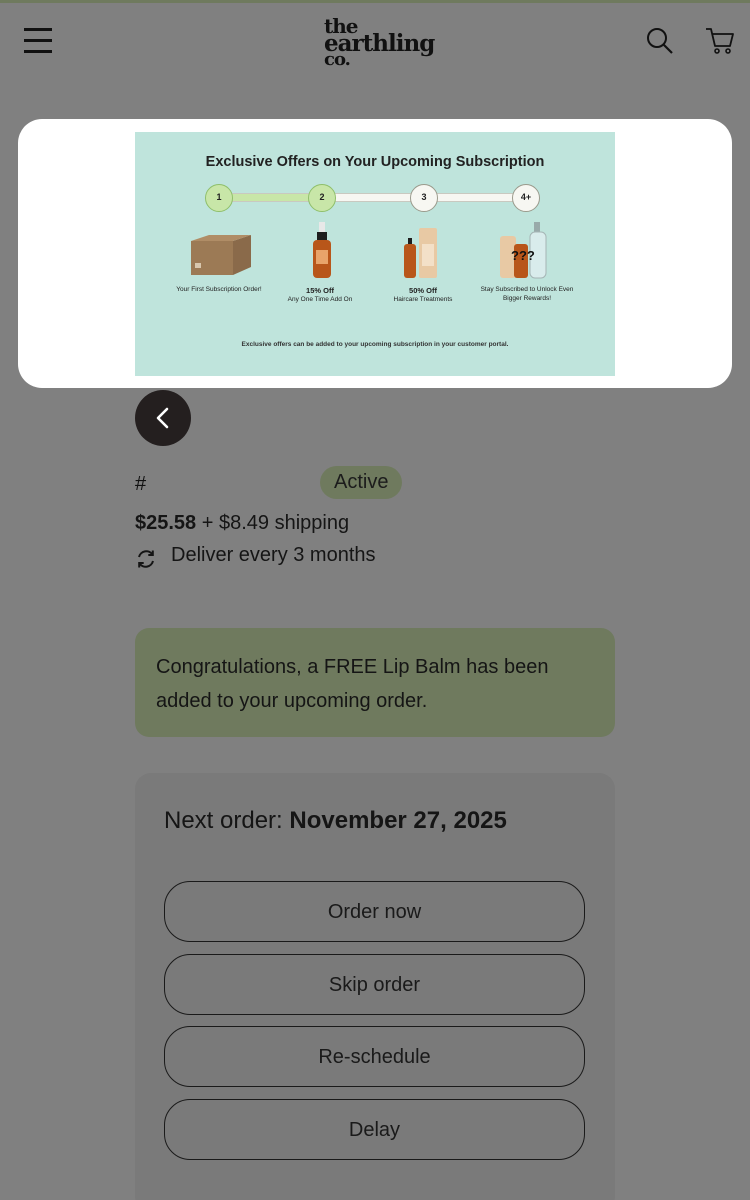  I want to click on haircare-products-icon, so click(420, 253).